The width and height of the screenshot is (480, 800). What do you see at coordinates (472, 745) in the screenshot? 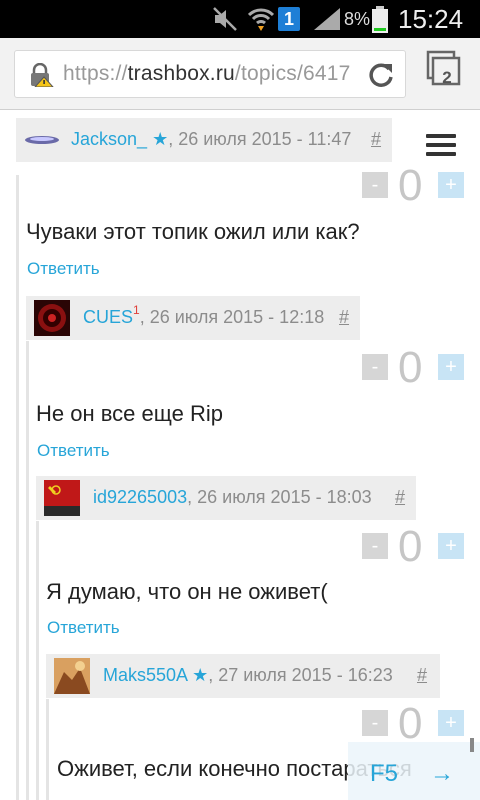
I see `scrollbar` at bounding box center [472, 745].